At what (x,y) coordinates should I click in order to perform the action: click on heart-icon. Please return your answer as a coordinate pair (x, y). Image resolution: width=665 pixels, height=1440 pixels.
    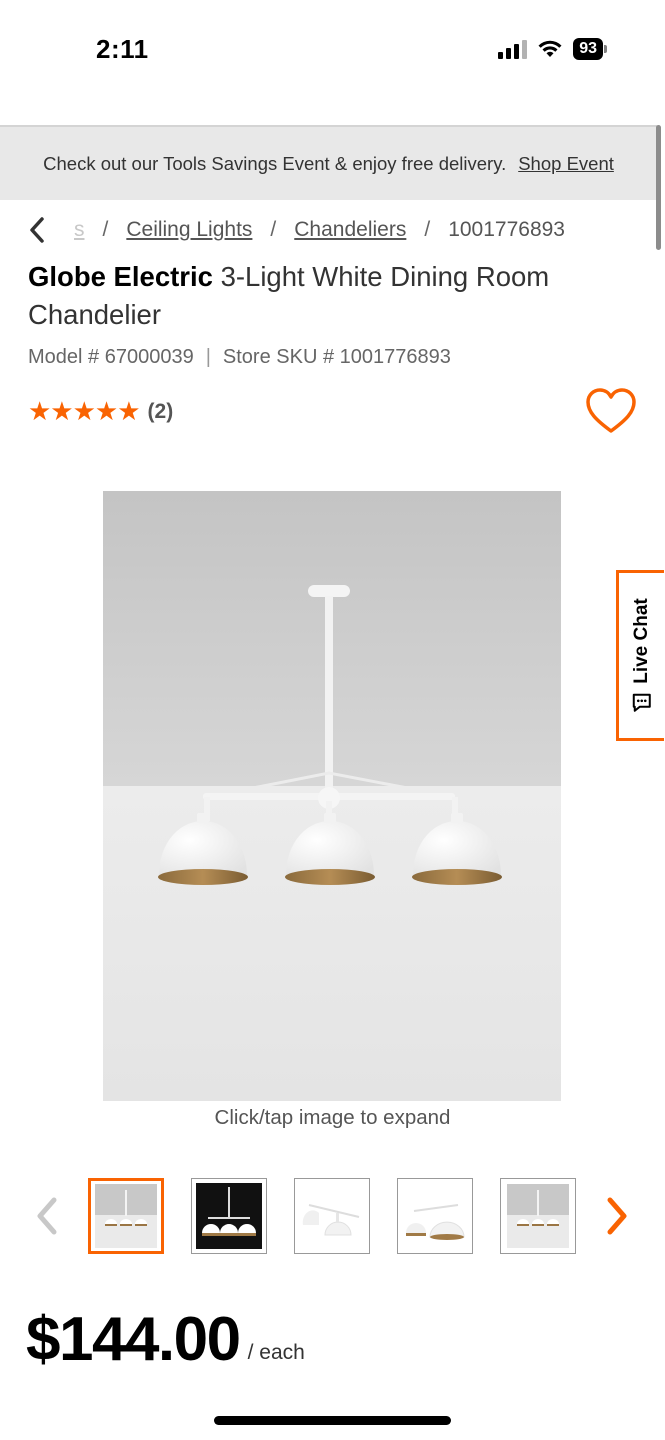
    Looking at the image, I should click on (611, 411).